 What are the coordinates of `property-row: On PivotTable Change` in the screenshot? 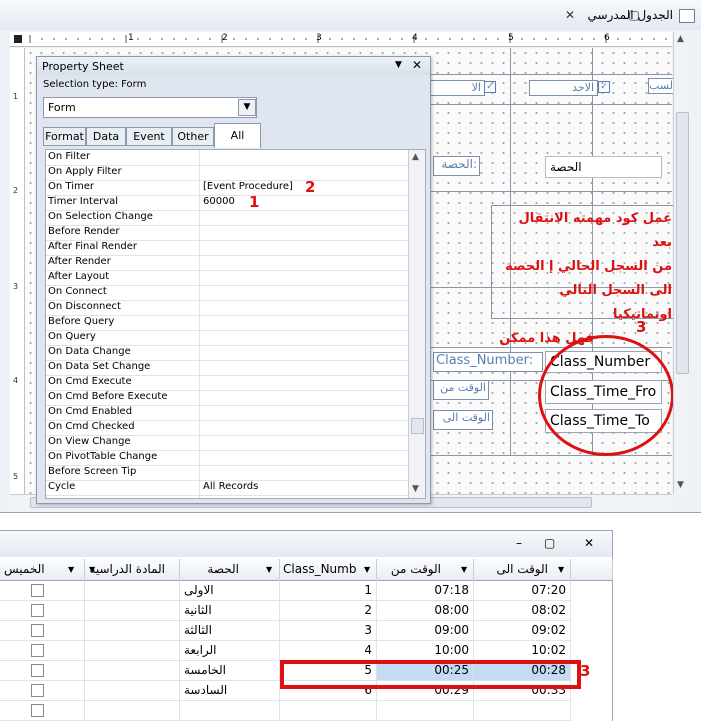 It's located at (227, 458).